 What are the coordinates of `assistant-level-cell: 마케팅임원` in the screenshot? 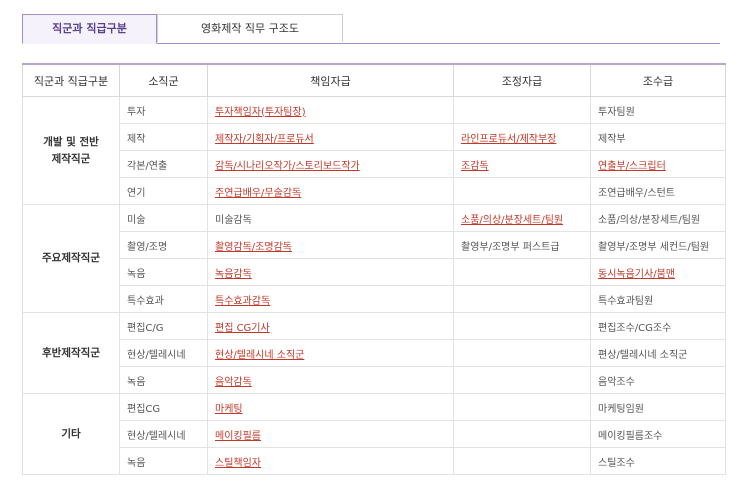 It's located at (658, 407).